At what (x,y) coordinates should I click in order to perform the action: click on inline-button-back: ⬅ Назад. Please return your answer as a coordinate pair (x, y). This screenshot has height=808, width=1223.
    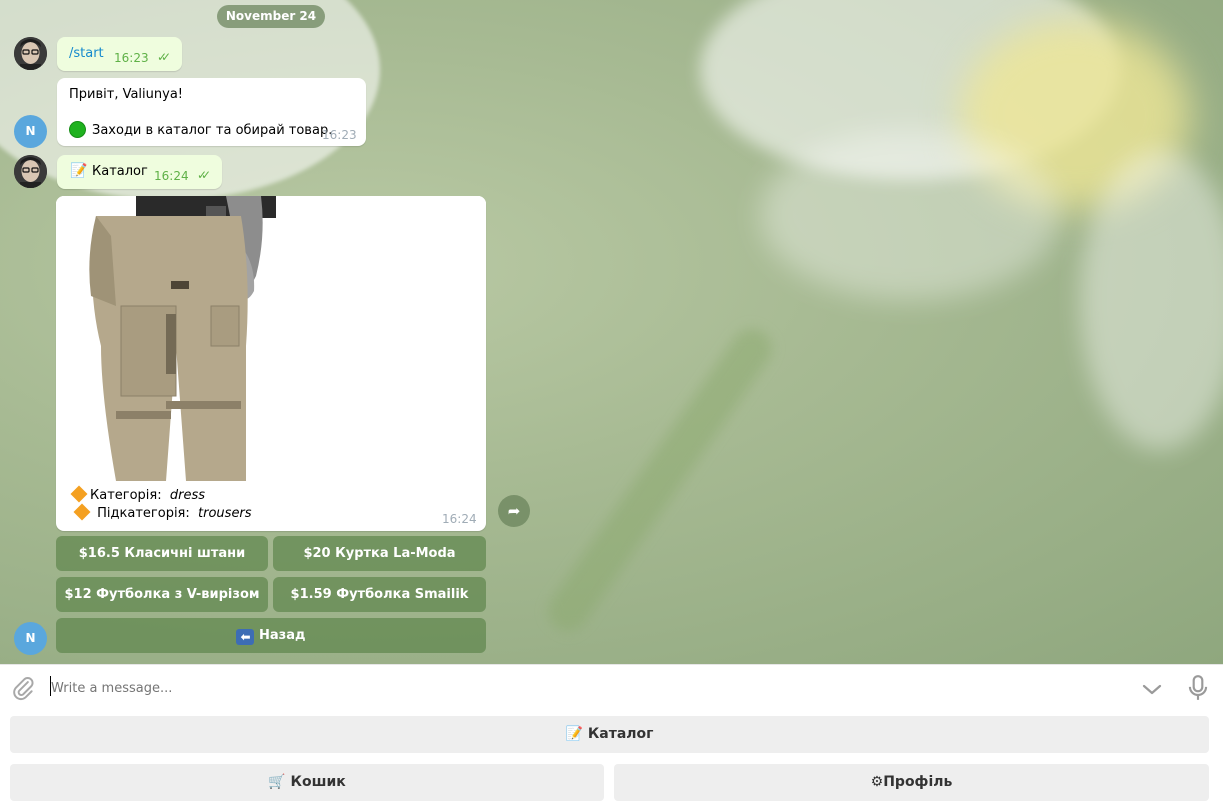
    Looking at the image, I should click on (271, 635).